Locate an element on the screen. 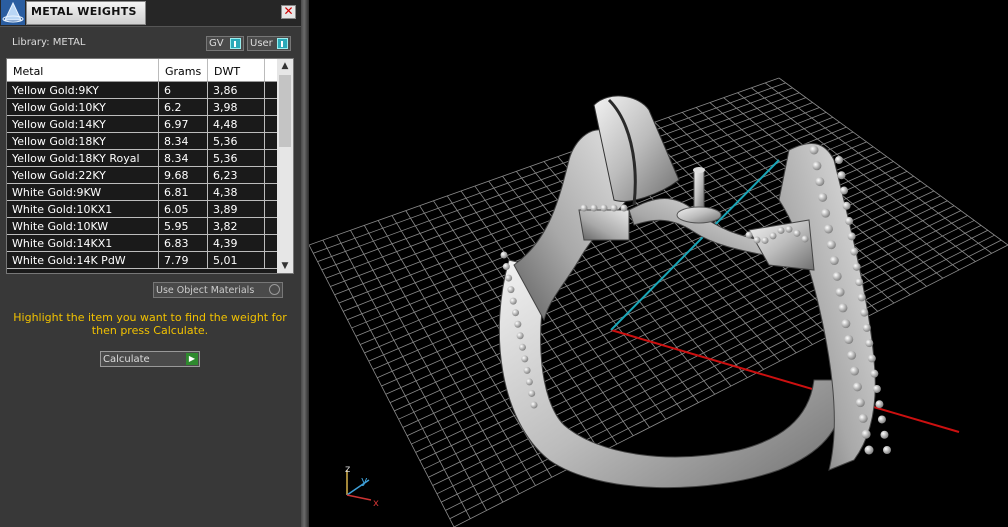 The image size is (1008, 527). panel-title: METAL WEIGHTS is located at coordinates (84, 11).